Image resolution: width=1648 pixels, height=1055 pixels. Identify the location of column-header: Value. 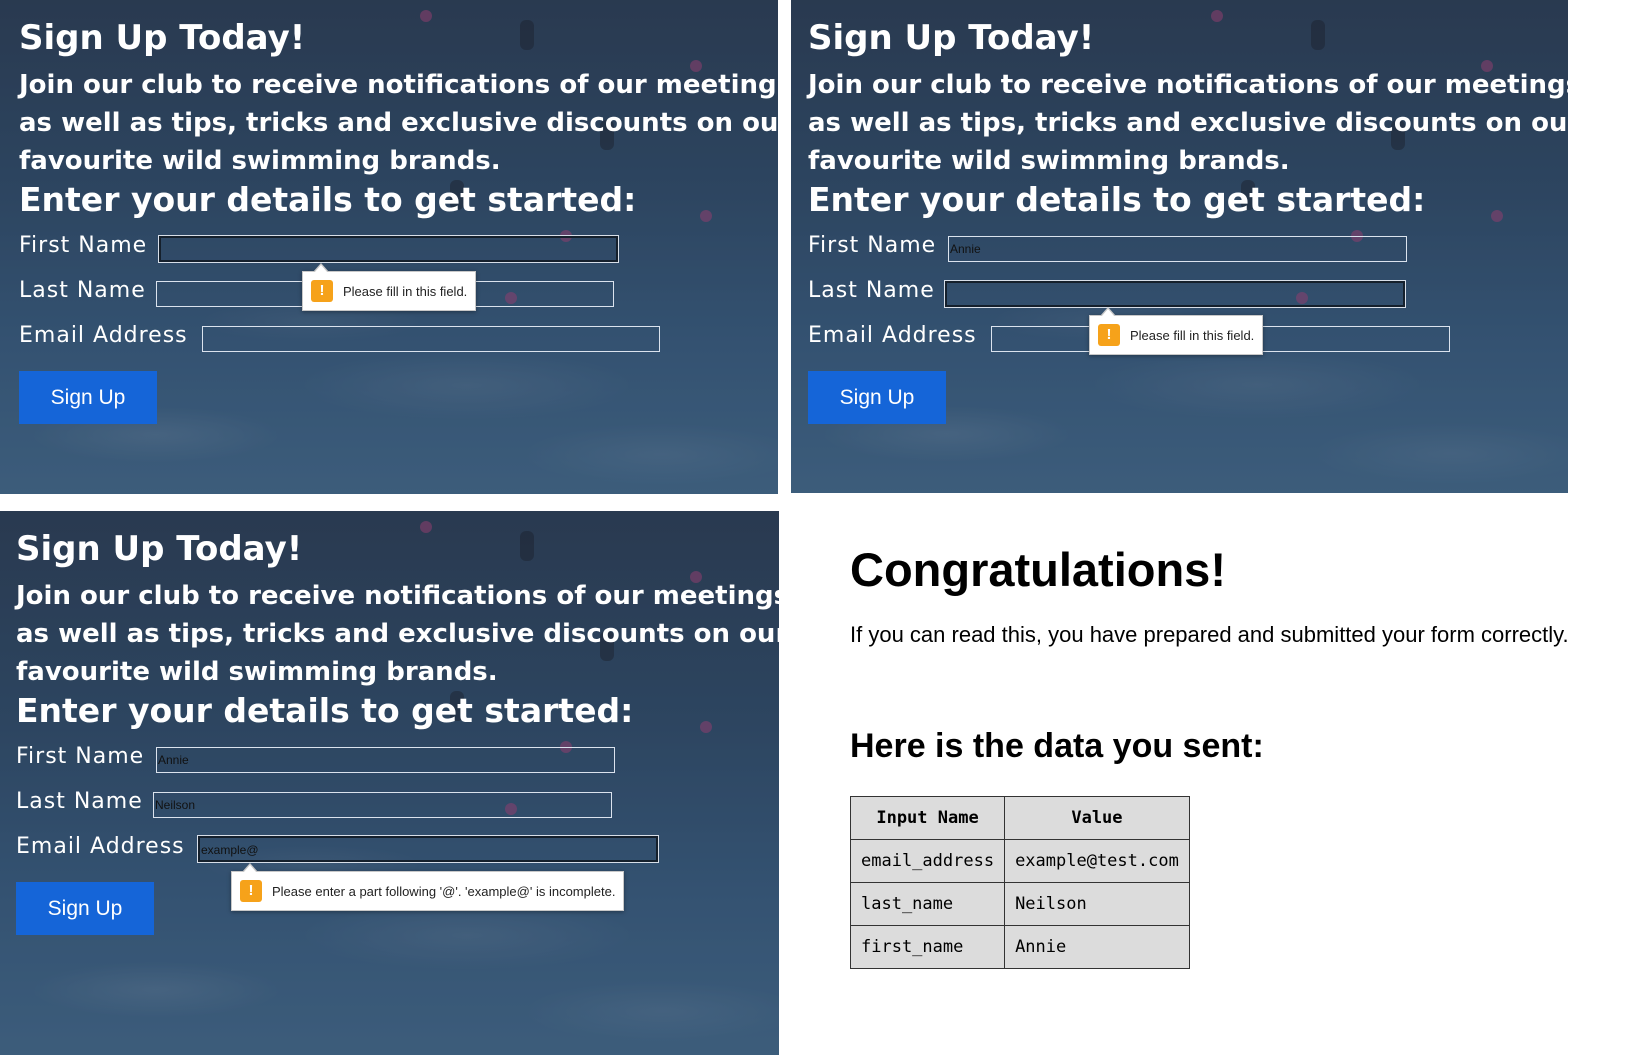
(1097, 818).